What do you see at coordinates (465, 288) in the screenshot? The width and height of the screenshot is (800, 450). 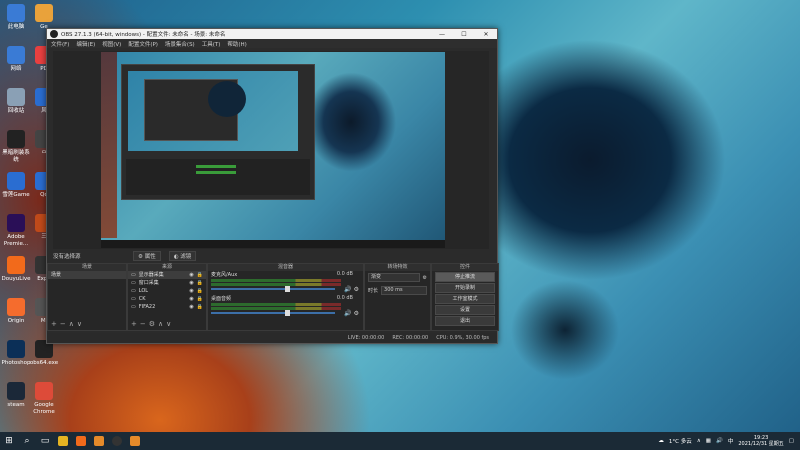 I see `start-recording-button: 开始录制` at bounding box center [465, 288].